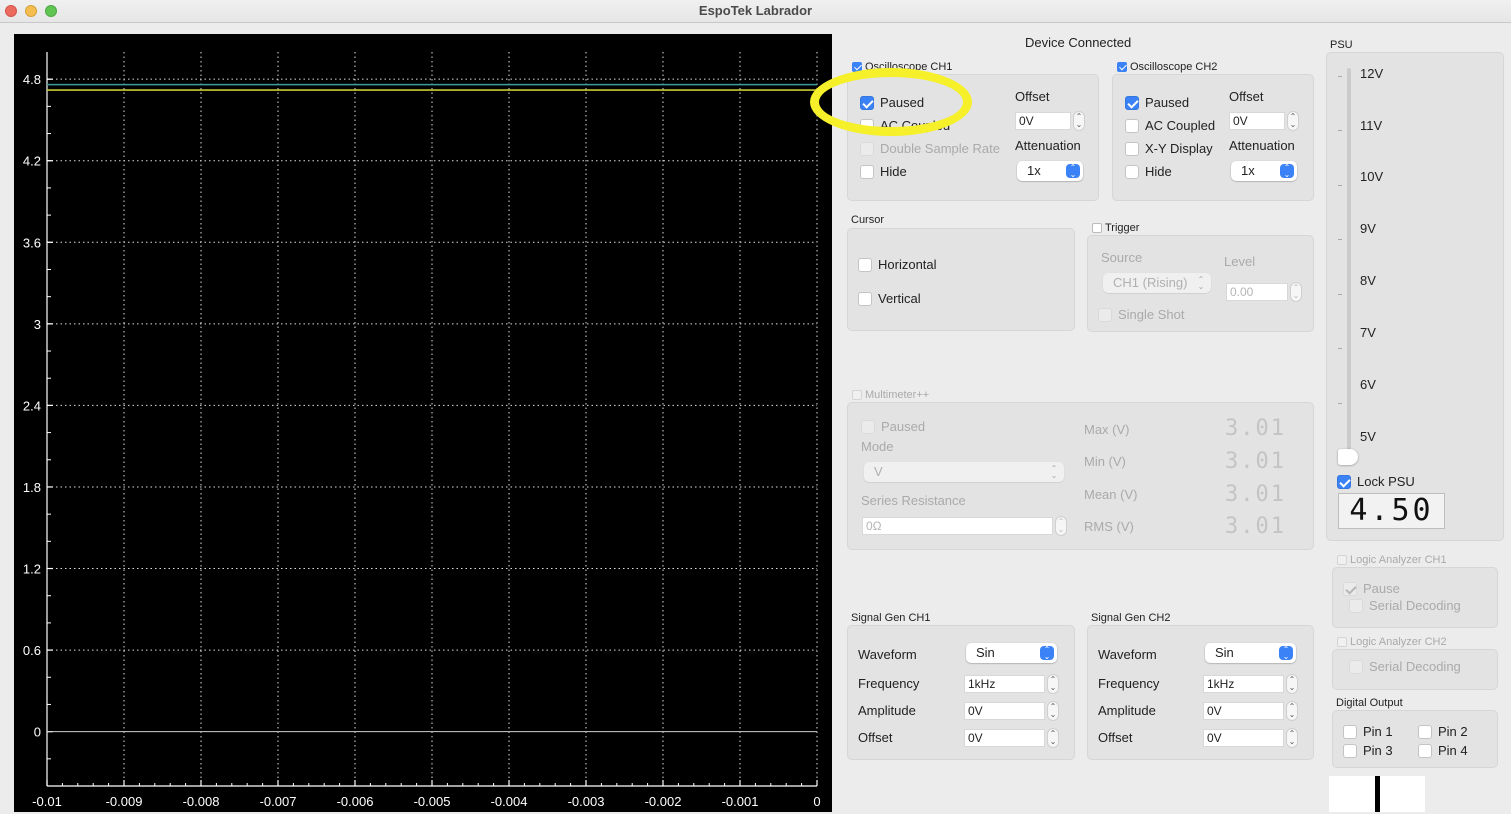  What do you see at coordinates (1372, 176) in the screenshot?
I see `psu-scale-label: 10V` at bounding box center [1372, 176].